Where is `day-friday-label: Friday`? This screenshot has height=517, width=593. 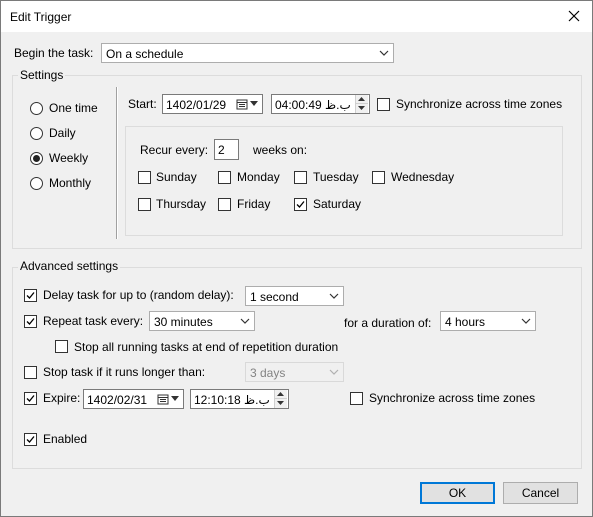
day-friday-label: Friday is located at coordinates (254, 204).